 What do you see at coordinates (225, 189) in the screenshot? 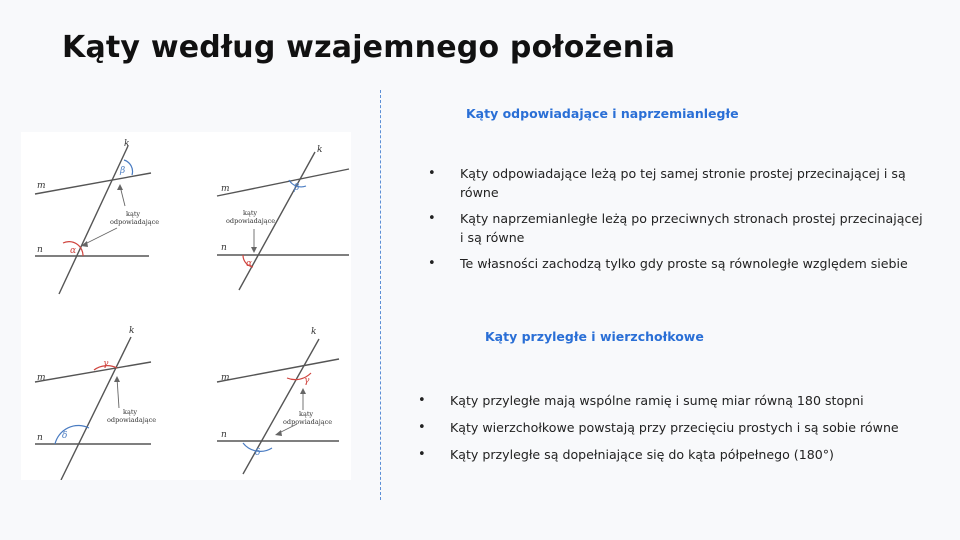
I see `label-m-2: m` at bounding box center [225, 189].